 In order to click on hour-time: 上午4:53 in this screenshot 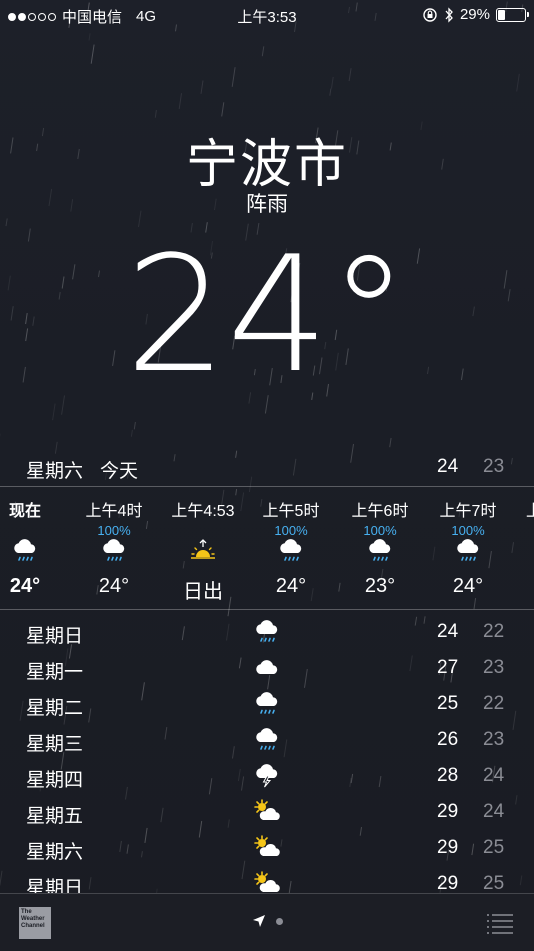, I will do `click(203, 509)`.